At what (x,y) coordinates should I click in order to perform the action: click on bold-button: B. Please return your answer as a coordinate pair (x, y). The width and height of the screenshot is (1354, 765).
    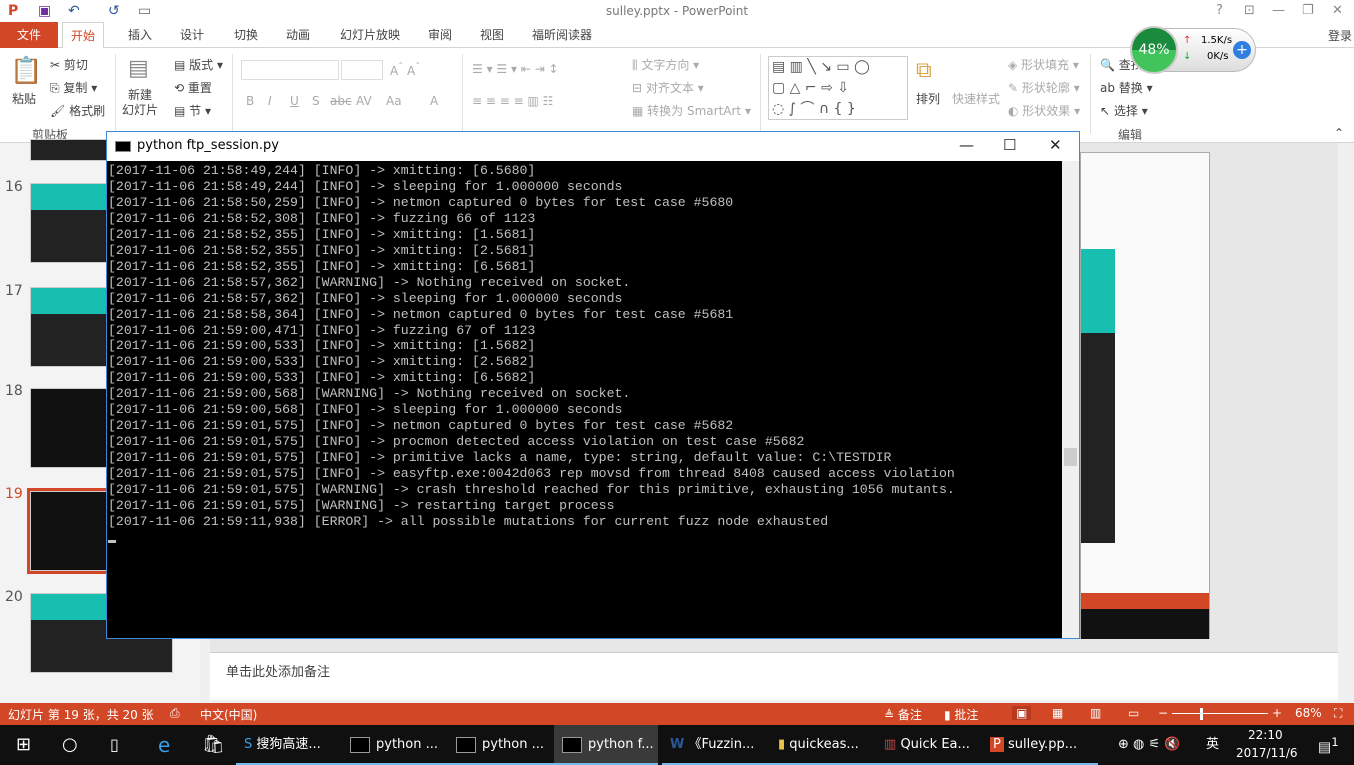
    Looking at the image, I should click on (250, 101).